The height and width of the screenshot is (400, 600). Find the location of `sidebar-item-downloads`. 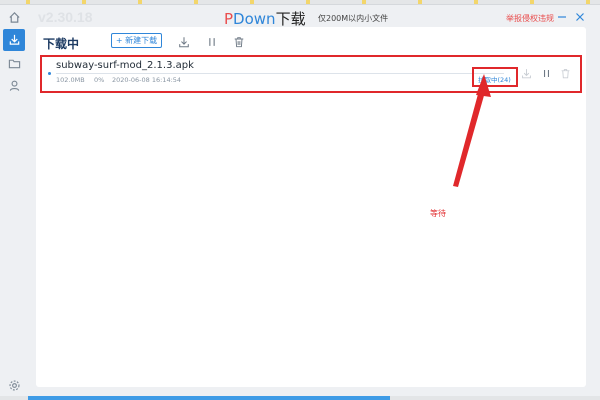

sidebar-item-downloads is located at coordinates (14, 40).